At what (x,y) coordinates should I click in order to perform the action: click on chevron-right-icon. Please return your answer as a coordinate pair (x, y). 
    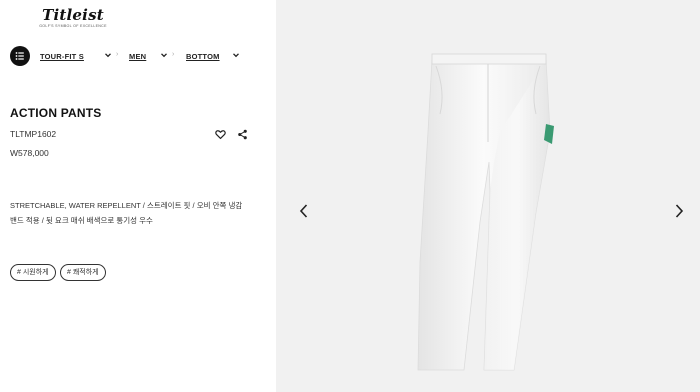
    Looking at the image, I should click on (679, 211).